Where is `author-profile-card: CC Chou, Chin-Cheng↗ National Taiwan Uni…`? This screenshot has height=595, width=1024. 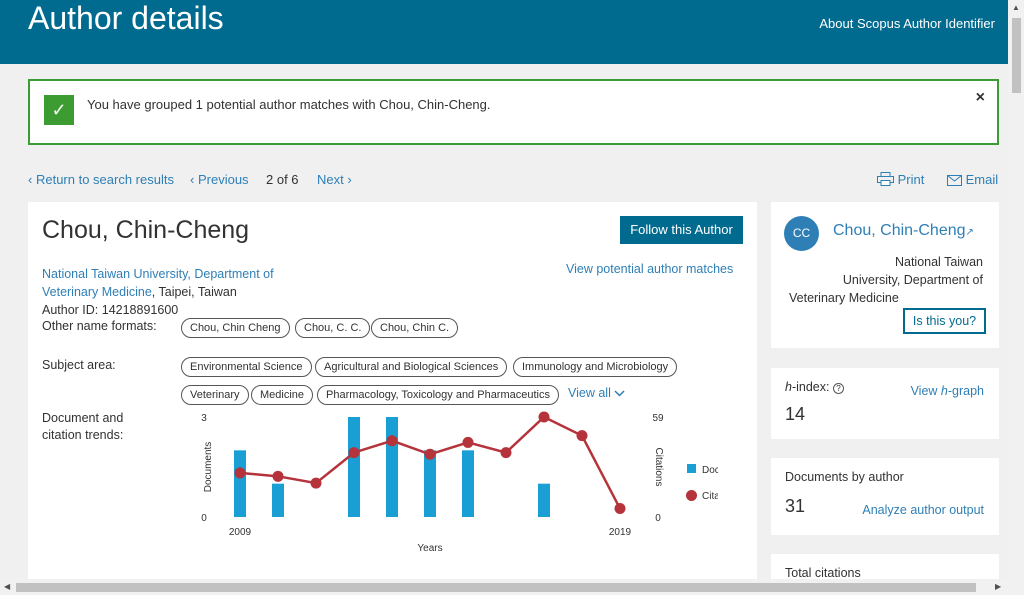 author-profile-card: CC Chou, Chin-Cheng↗ National Taiwan Uni… is located at coordinates (885, 275).